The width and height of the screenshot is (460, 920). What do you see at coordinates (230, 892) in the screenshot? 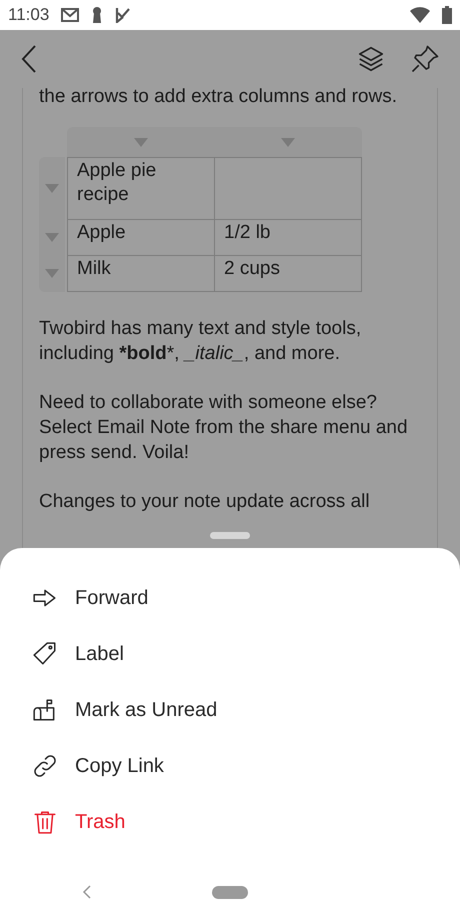
I see `home-pill-button` at bounding box center [230, 892].